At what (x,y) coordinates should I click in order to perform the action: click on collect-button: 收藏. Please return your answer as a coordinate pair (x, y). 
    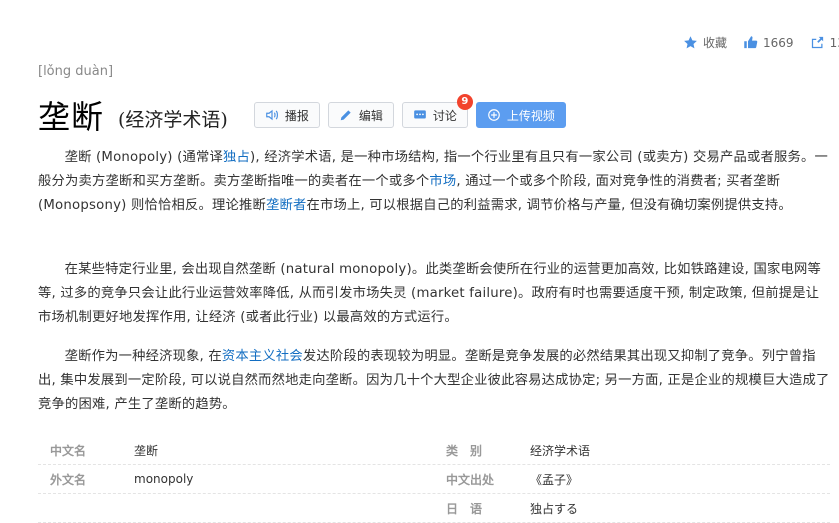
    Looking at the image, I should click on (705, 42).